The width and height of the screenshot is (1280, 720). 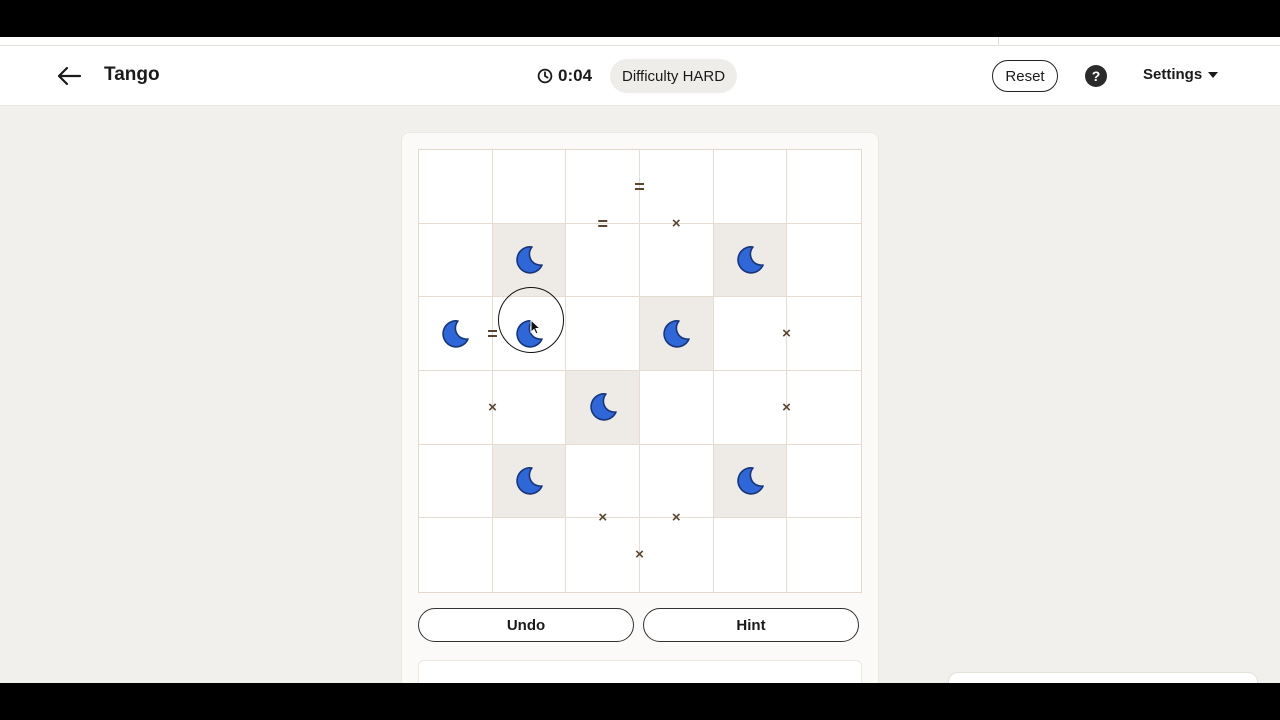 I want to click on info-panel, so click(x=640, y=671).